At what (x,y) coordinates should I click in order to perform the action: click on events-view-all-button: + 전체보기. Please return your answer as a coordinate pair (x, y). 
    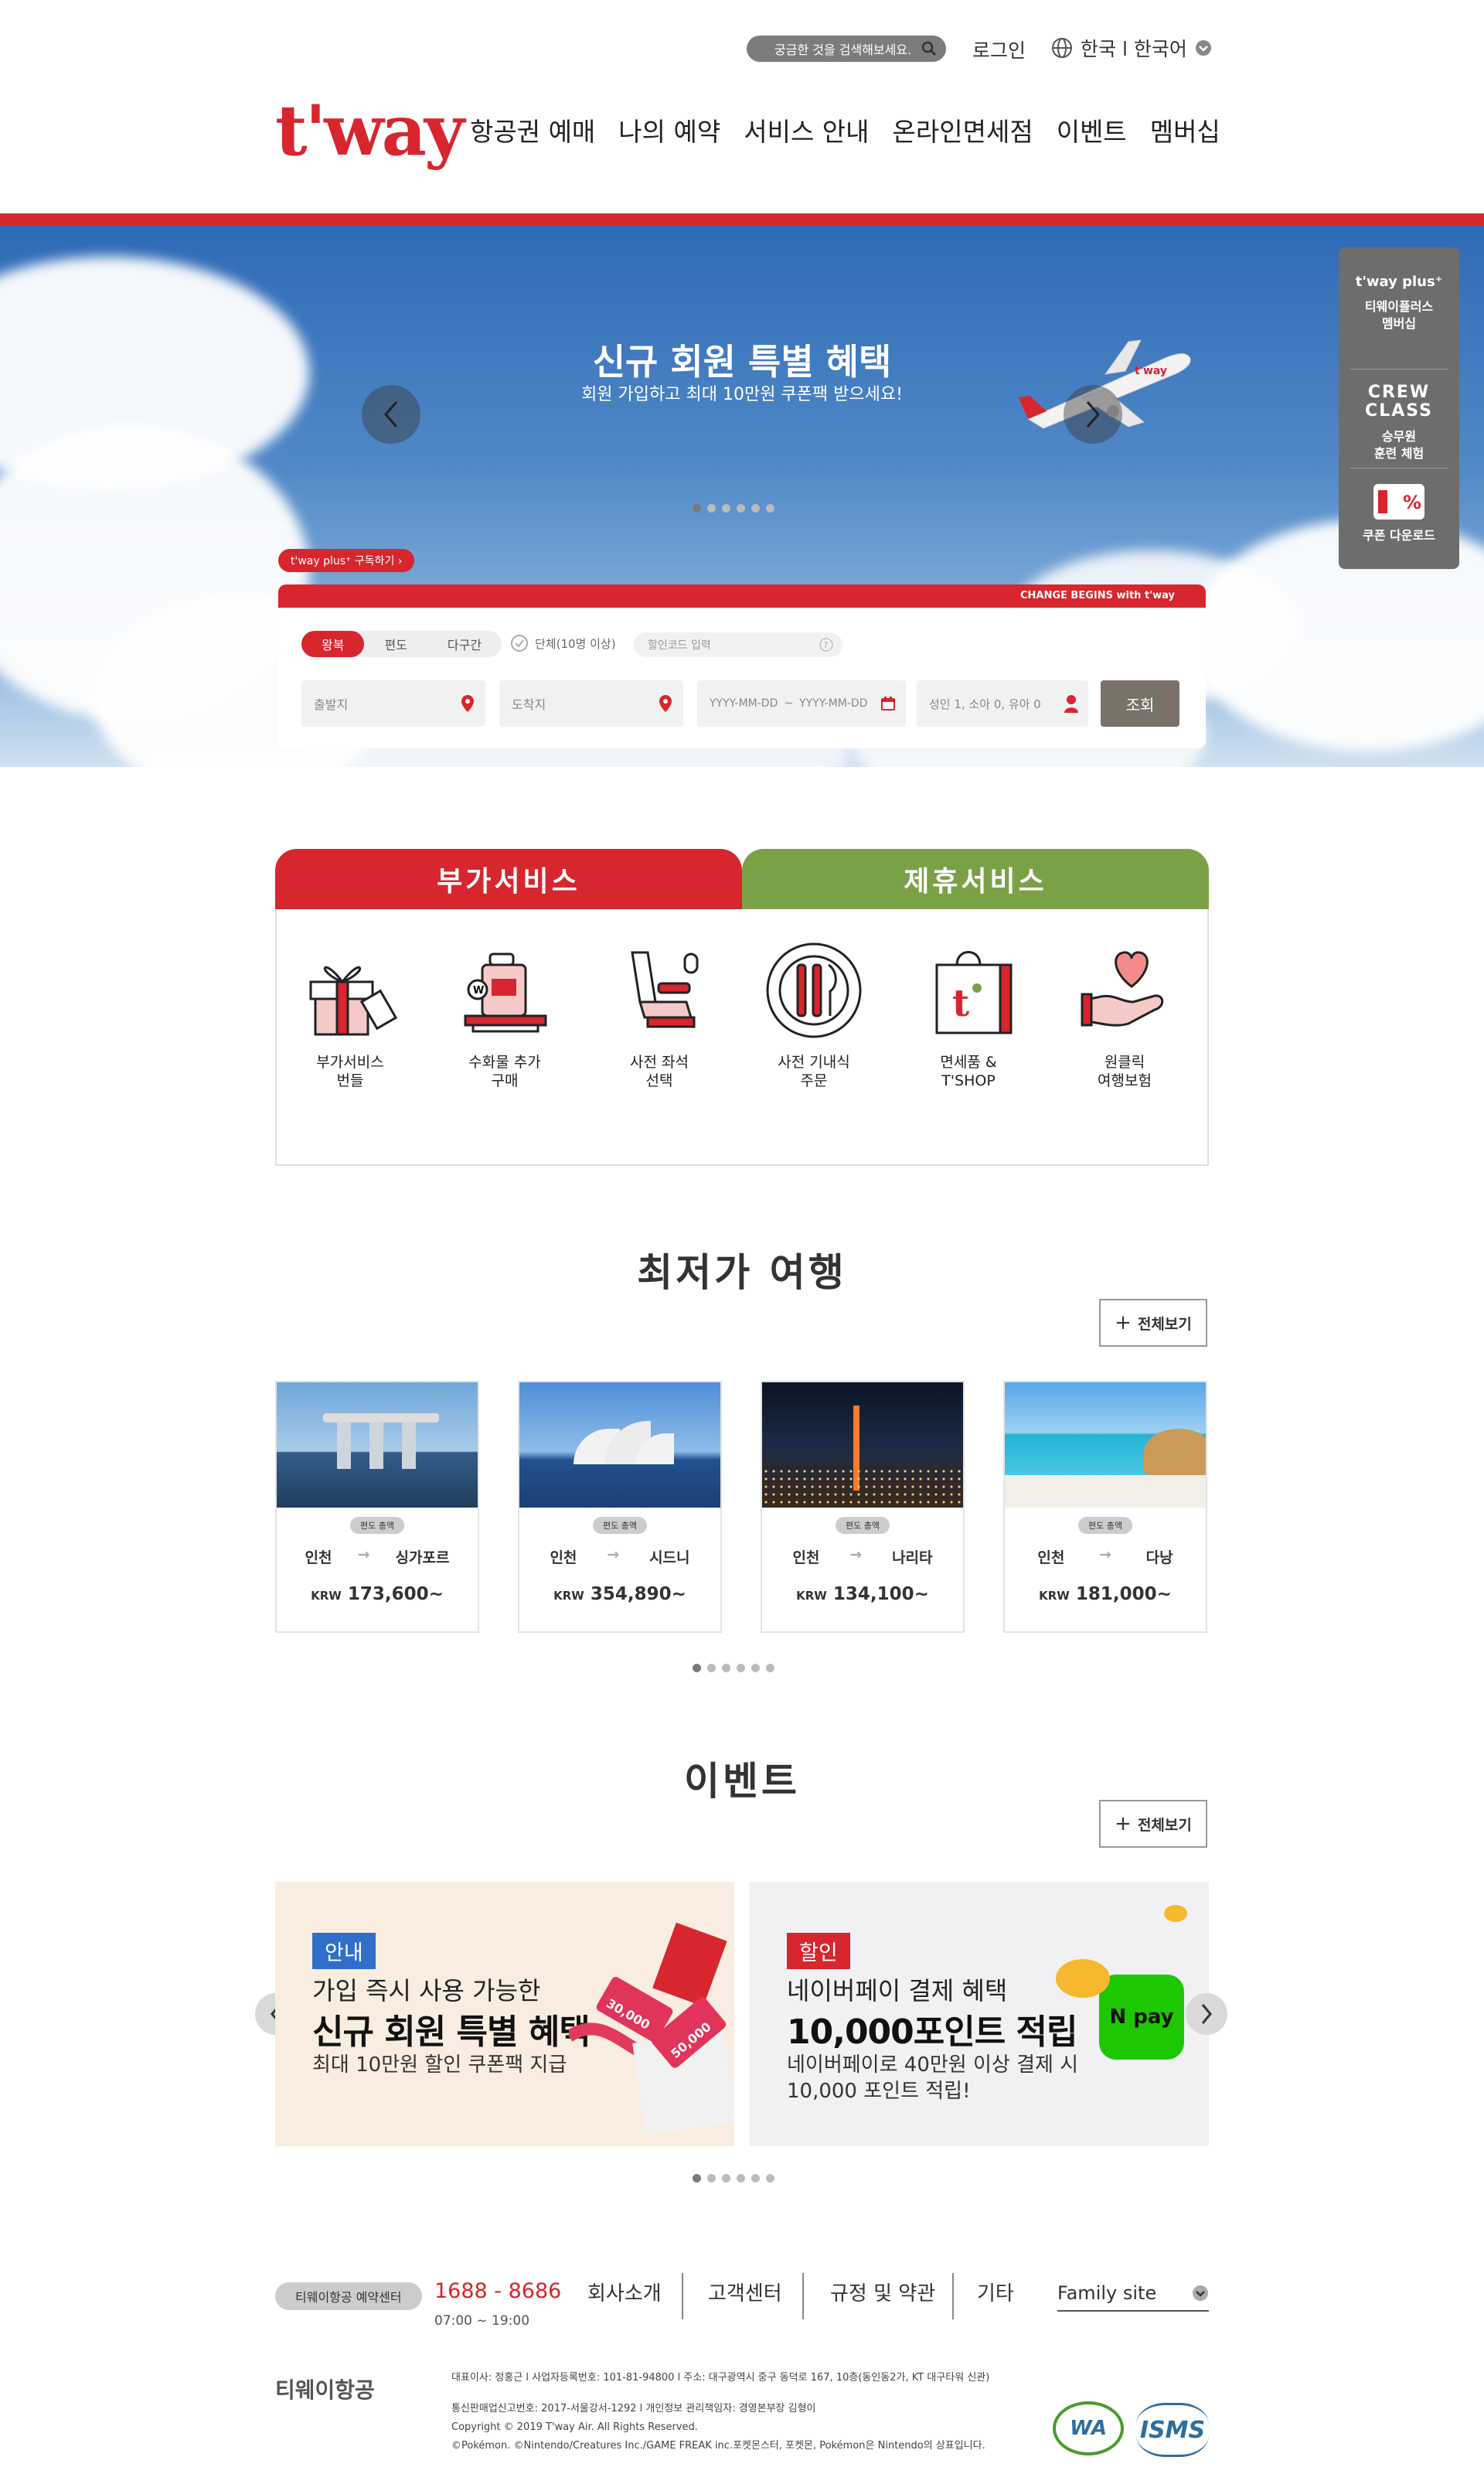
    Looking at the image, I should click on (1153, 1824).